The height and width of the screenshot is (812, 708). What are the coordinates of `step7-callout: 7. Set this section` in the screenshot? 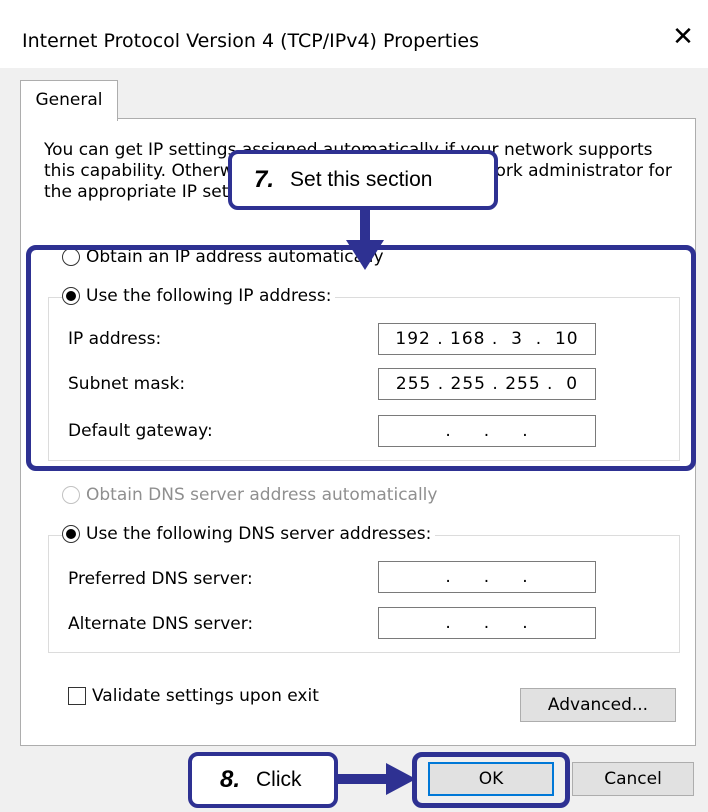 It's located at (363, 180).